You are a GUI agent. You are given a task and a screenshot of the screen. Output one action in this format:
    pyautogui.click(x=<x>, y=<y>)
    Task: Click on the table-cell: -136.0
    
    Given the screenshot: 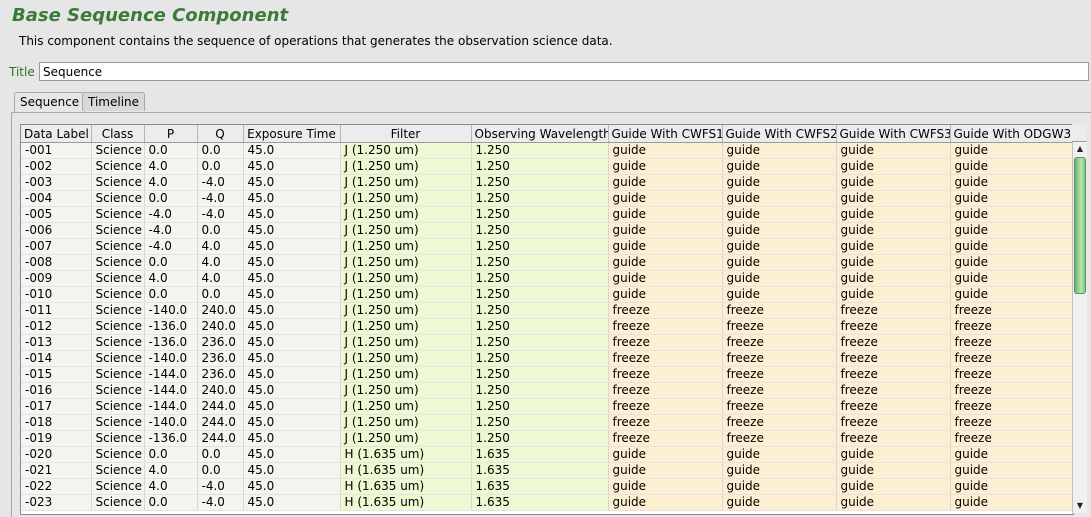 What is the action you would take?
    pyautogui.click(x=171, y=438)
    